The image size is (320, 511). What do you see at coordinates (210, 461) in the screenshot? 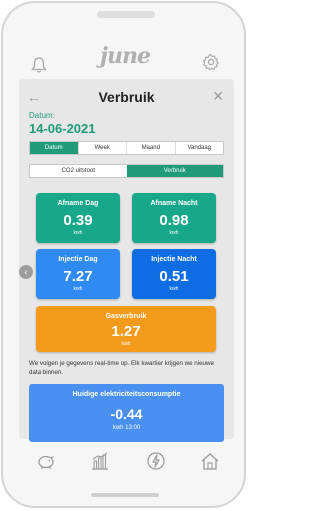
I see `house-icon` at bounding box center [210, 461].